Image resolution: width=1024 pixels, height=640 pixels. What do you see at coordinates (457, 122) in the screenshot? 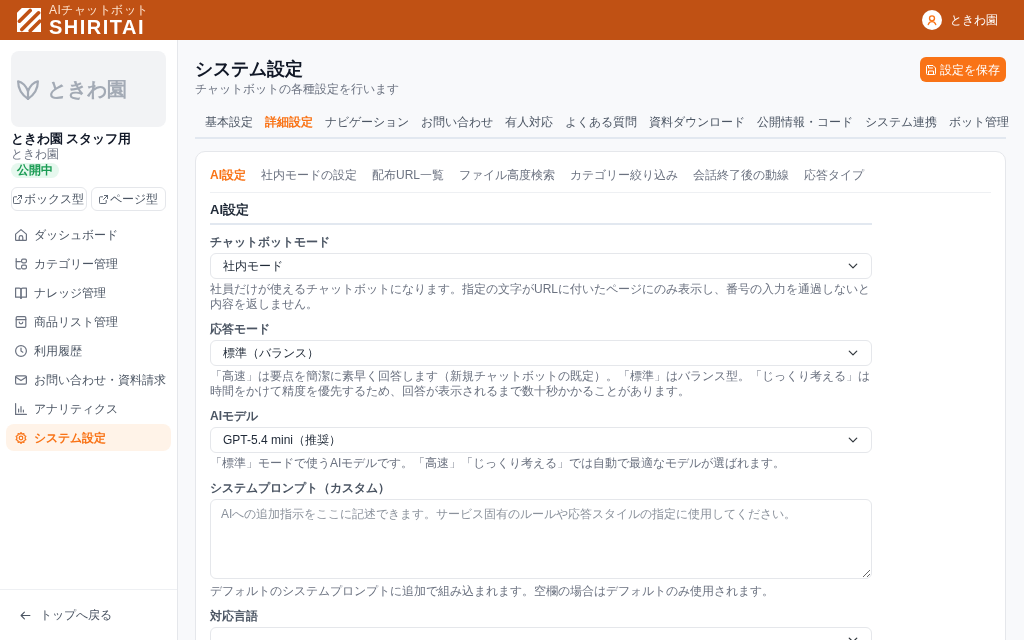
I see `tab: お問い合わせ` at bounding box center [457, 122].